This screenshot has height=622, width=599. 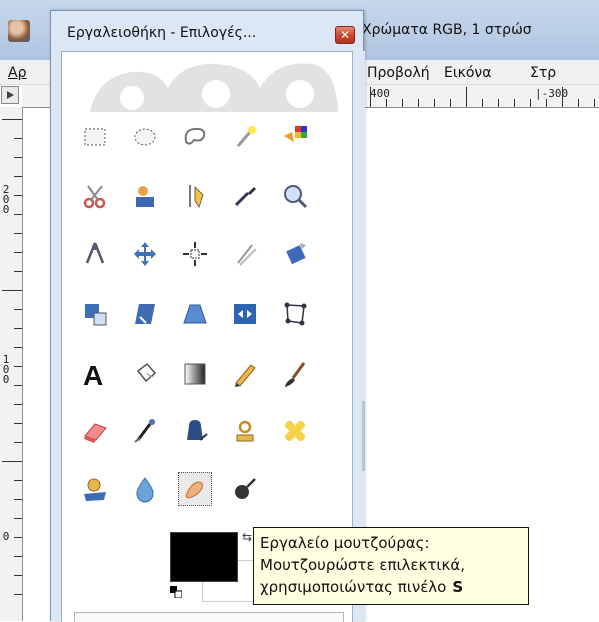 I want to click on scissors-select-tool-button, so click(x=95, y=196).